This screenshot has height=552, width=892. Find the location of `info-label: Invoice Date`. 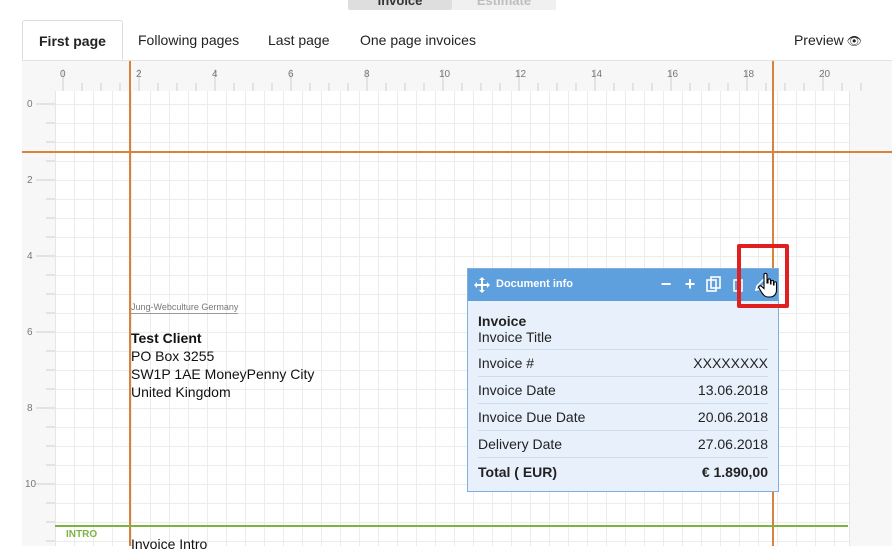

info-label: Invoice Date is located at coordinates (517, 390).